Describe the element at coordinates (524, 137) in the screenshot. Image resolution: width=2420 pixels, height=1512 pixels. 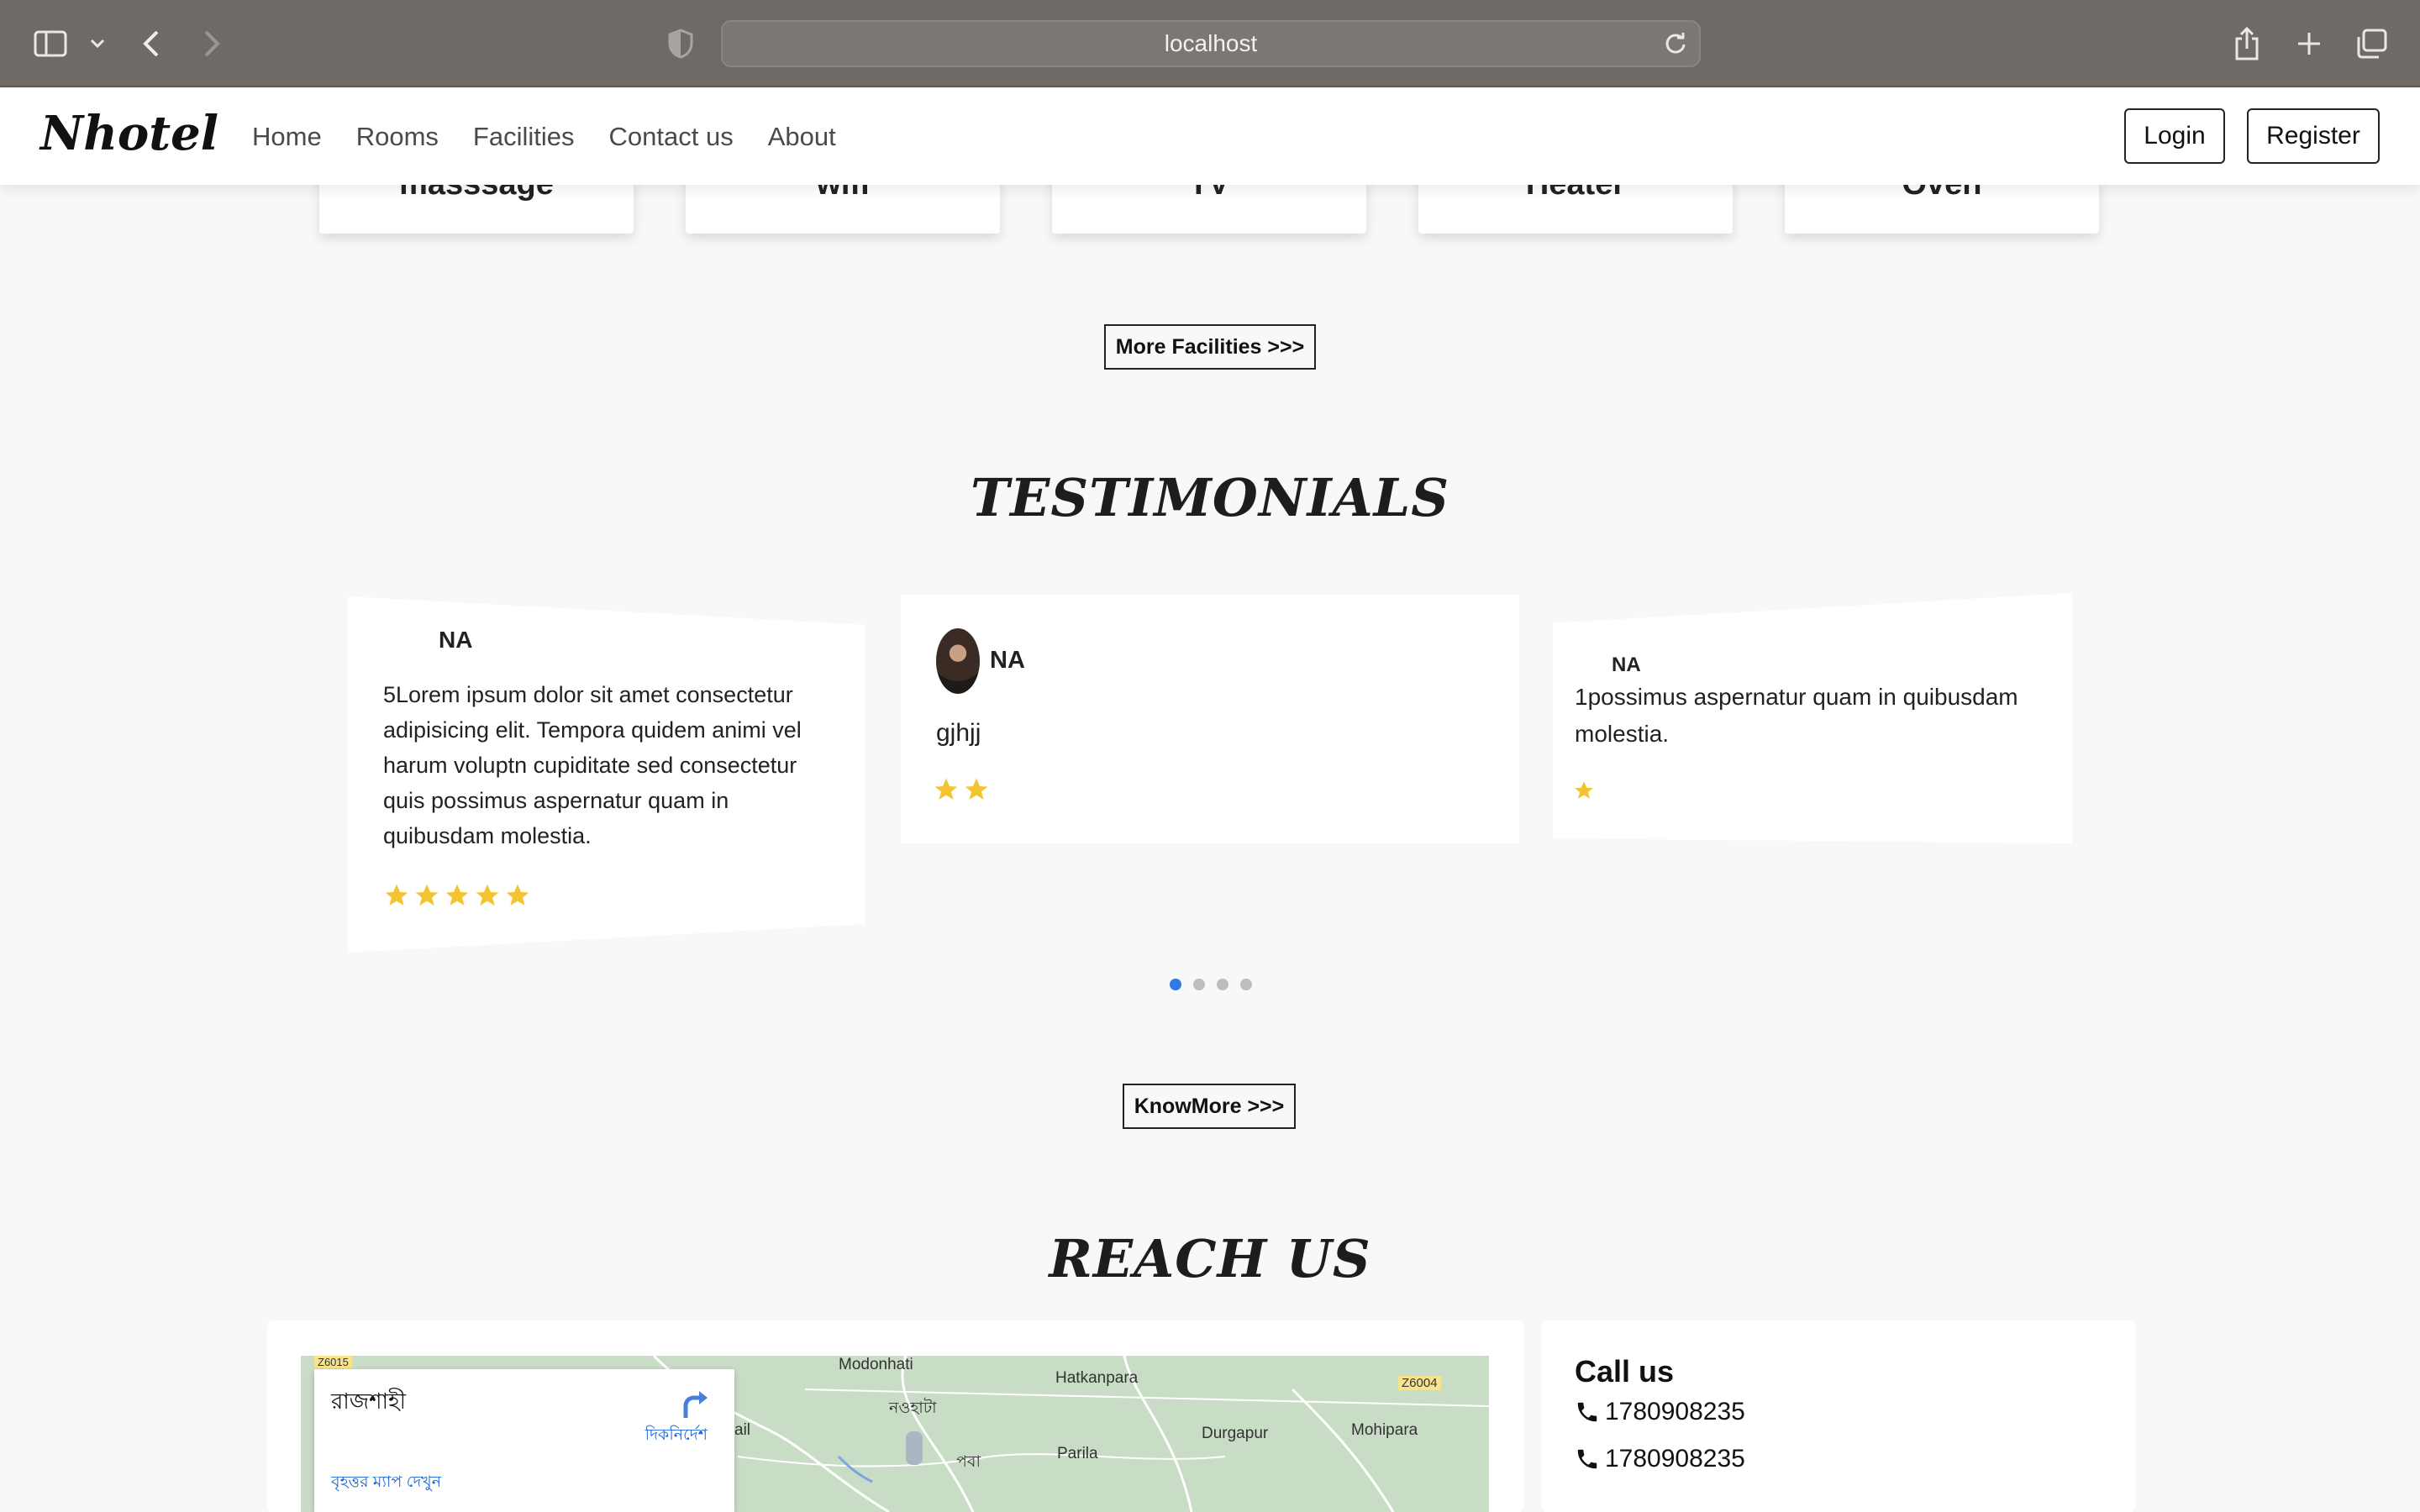
I see `nav-facilities: Facilities` at that location.